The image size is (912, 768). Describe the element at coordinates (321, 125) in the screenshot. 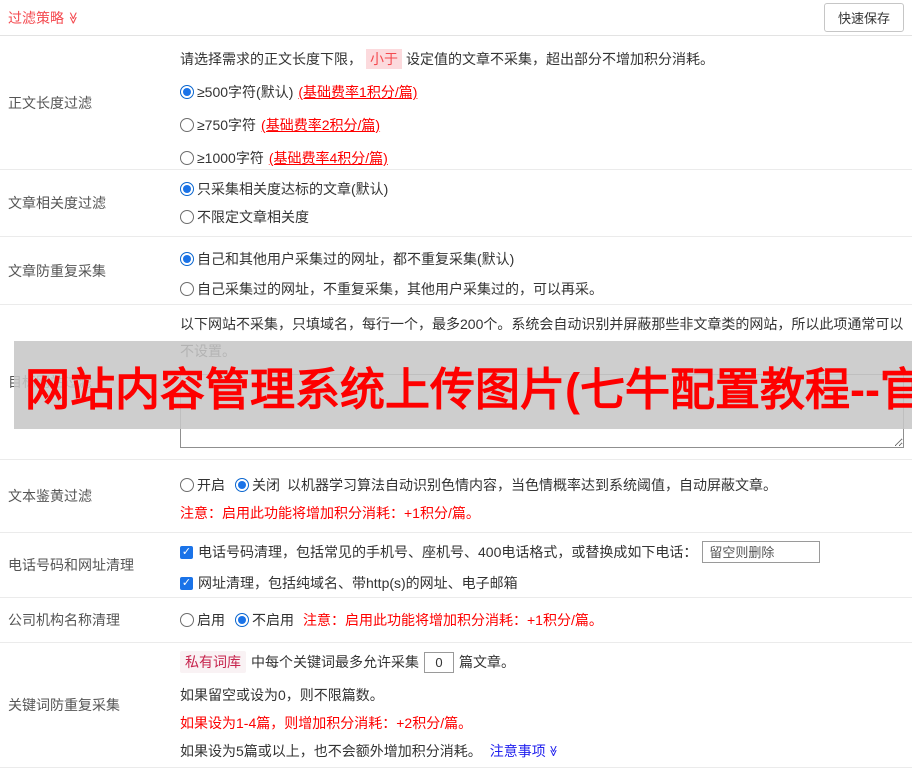

I see `length-option-750-fee: (基础费率2积分/篇)` at that location.